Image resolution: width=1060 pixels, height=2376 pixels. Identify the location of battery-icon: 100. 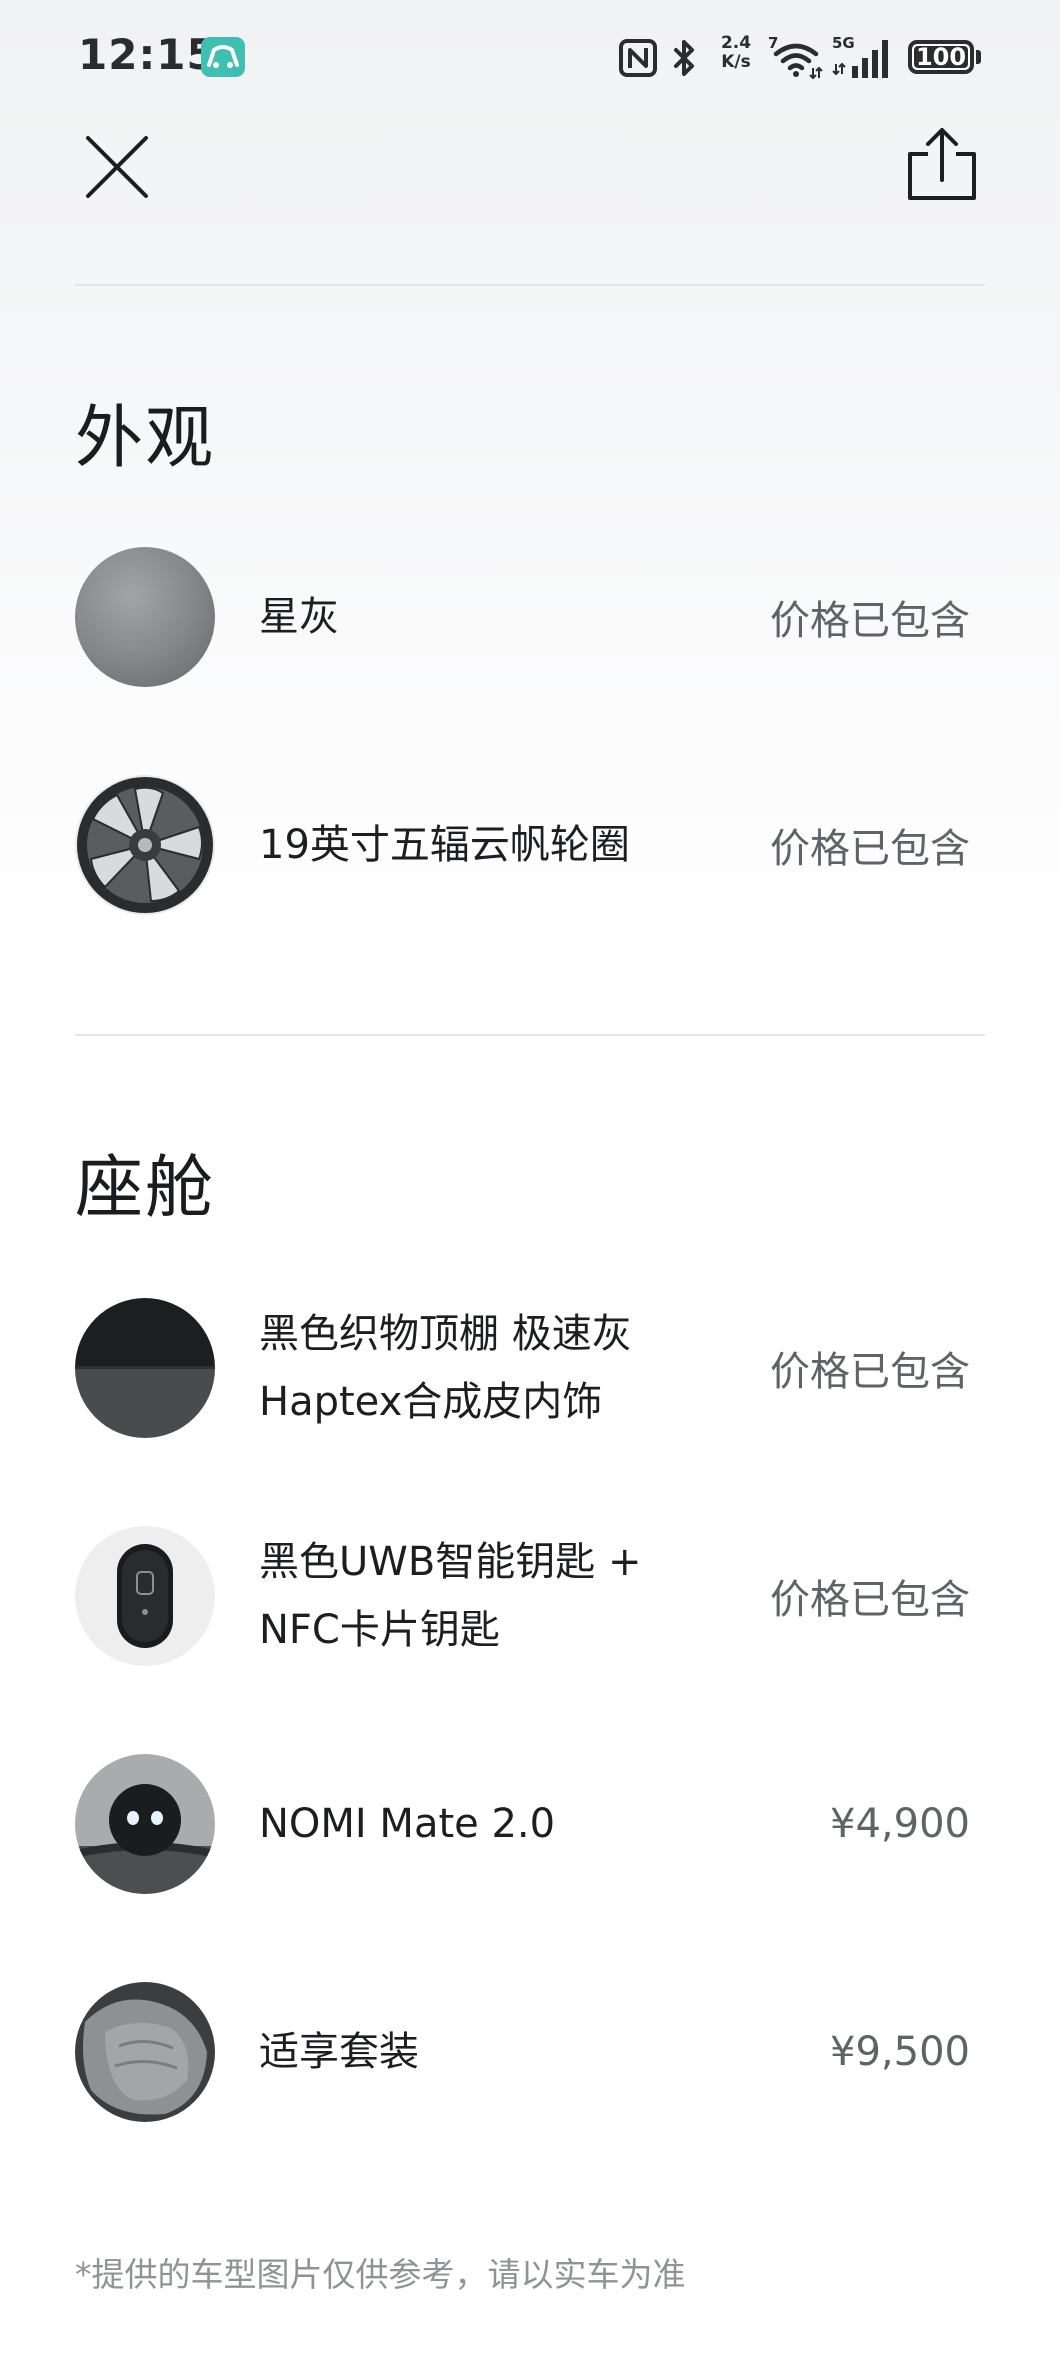
(941, 57).